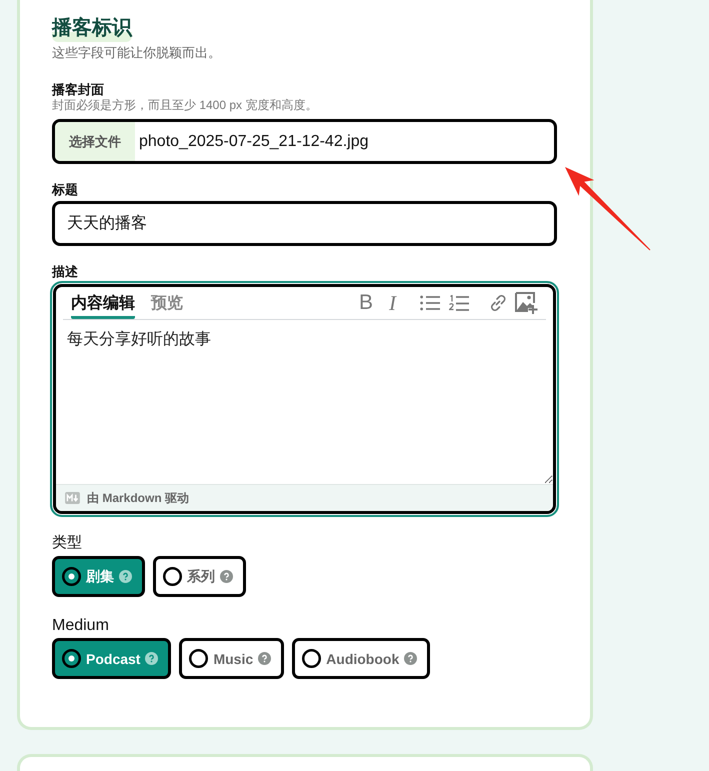 This screenshot has height=771, width=709. What do you see at coordinates (72, 498) in the screenshot?
I see `markdown-icon` at bounding box center [72, 498].